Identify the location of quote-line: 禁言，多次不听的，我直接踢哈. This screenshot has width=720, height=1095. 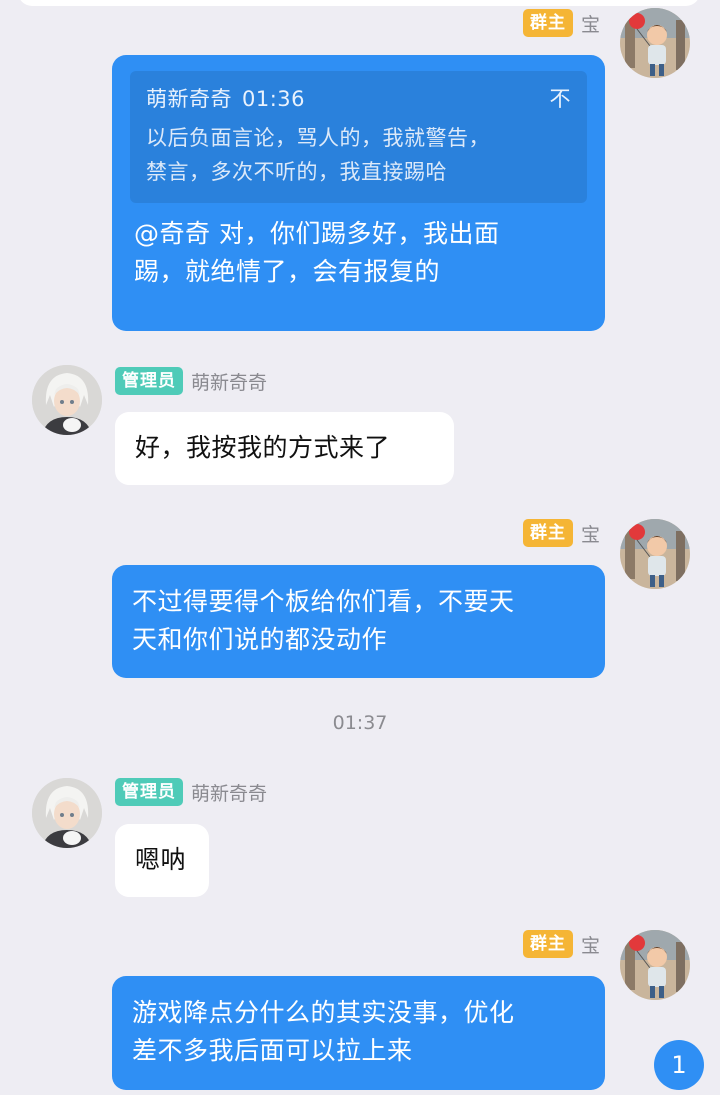
(296, 172).